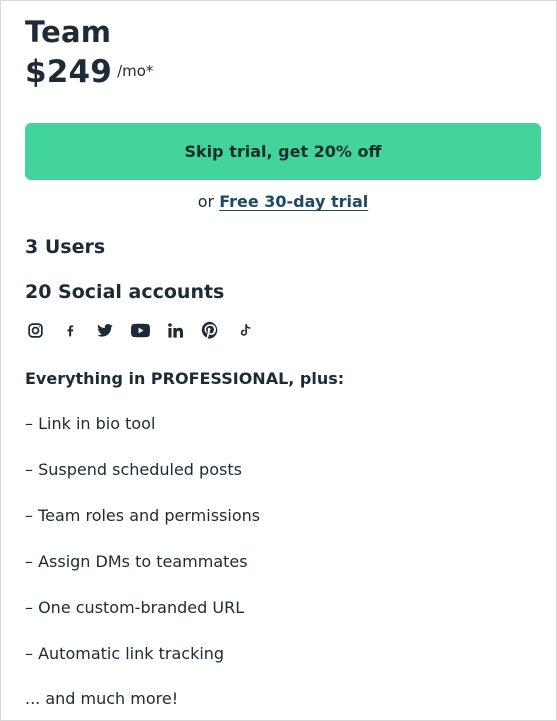 This screenshot has height=721, width=557. What do you see at coordinates (140, 330) in the screenshot?
I see `youtube-icon` at bounding box center [140, 330].